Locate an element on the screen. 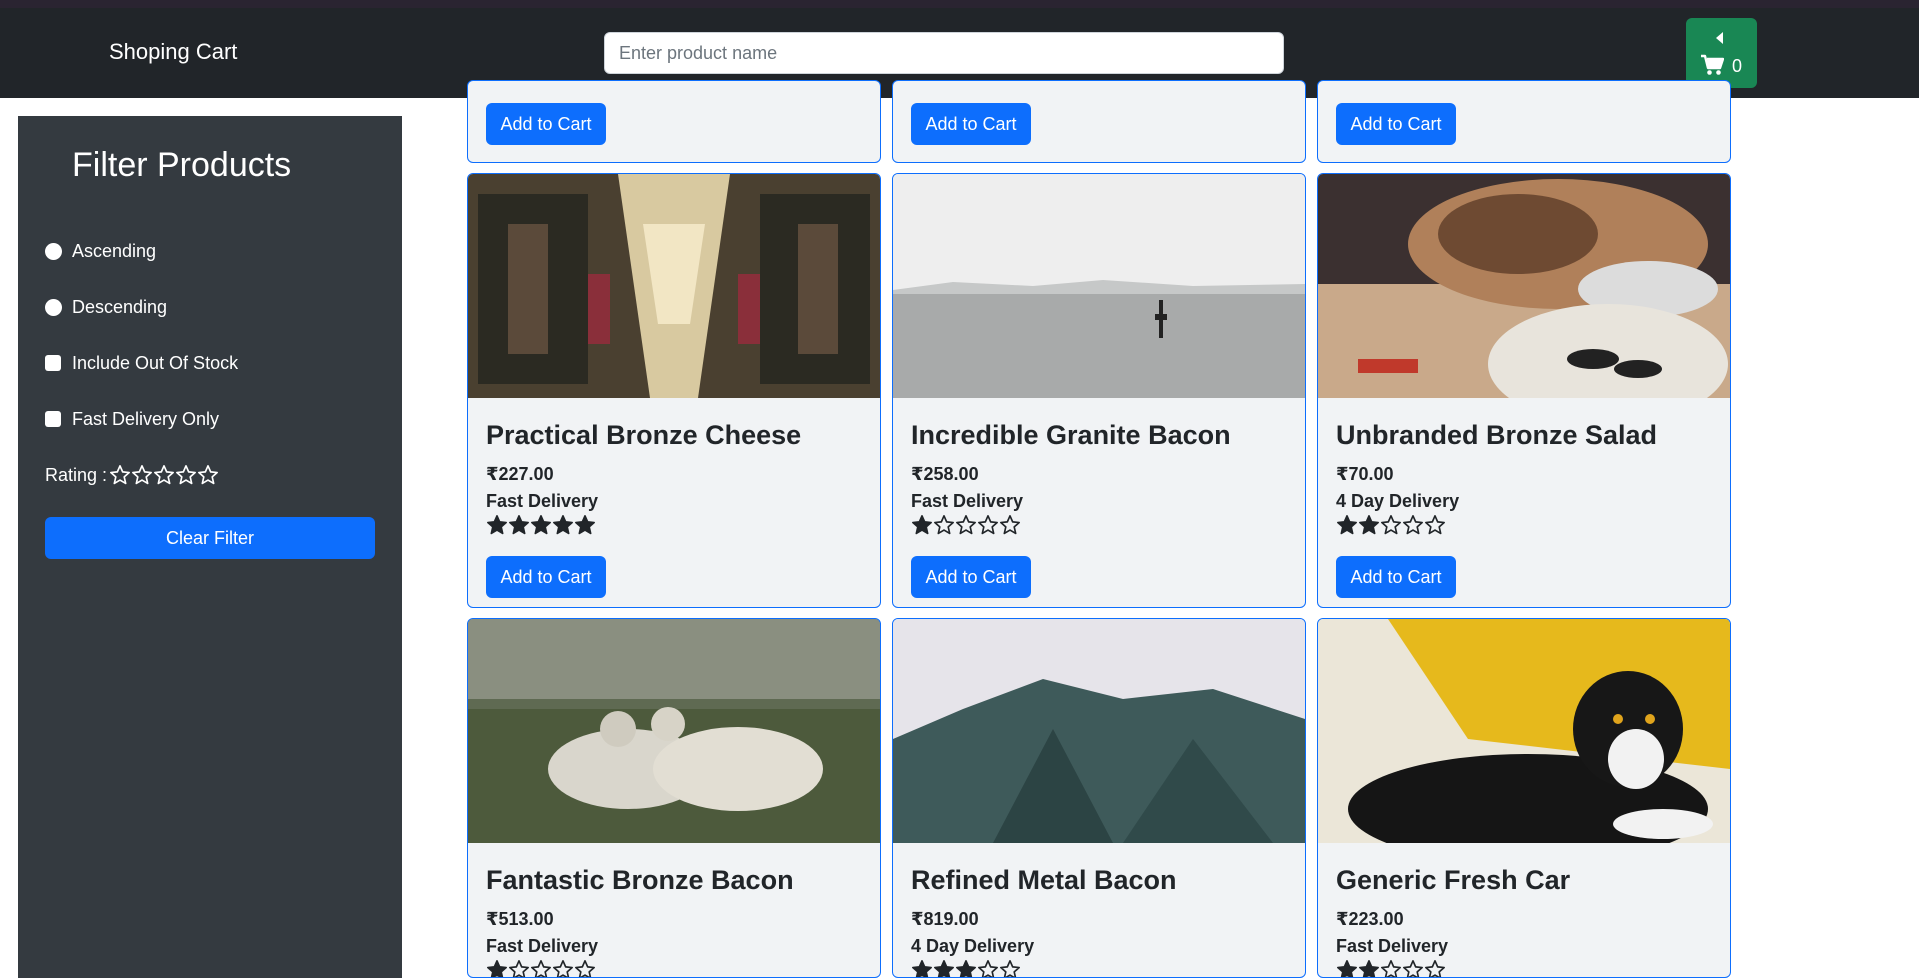 Image resolution: width=1919 pixels, height=978 pixels. product-image-snow-leopards is located at coordinates (674, 731).